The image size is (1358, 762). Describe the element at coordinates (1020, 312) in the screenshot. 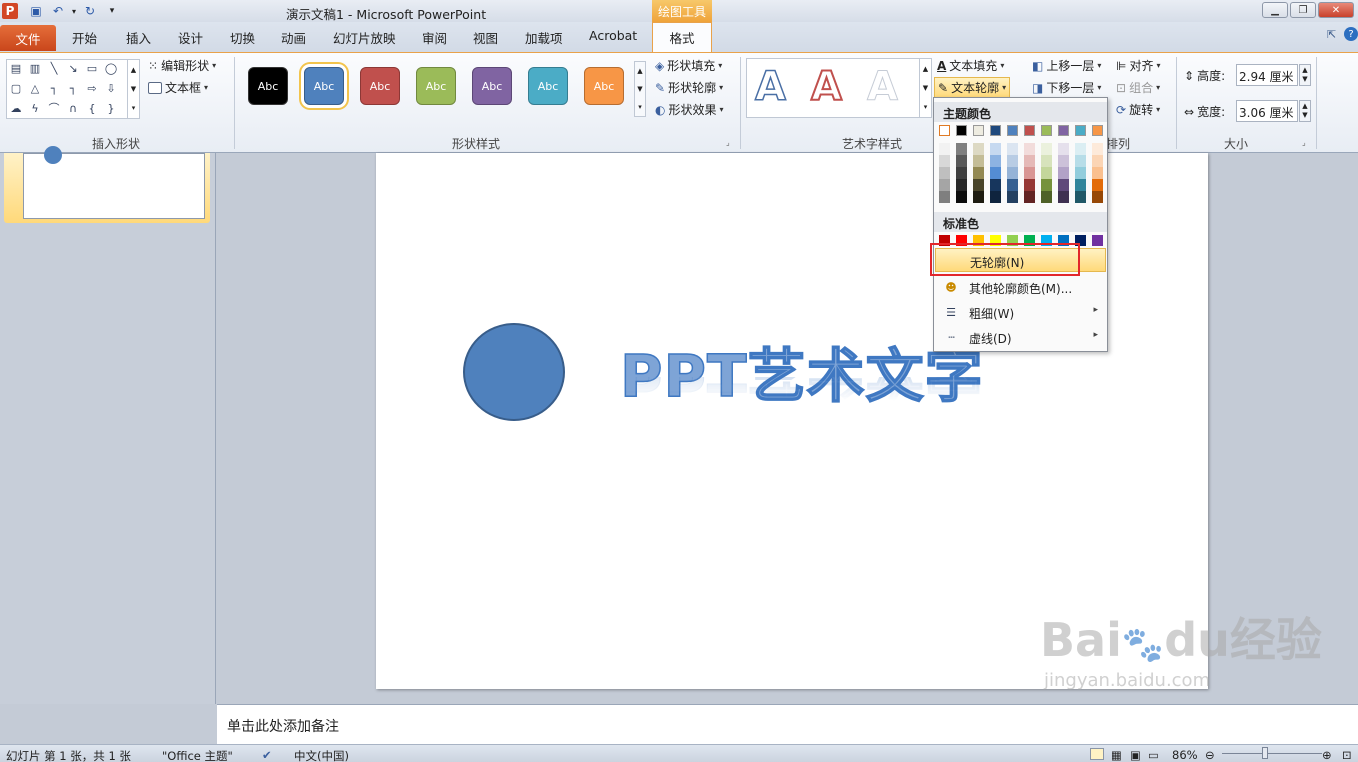

I see `weight-menu-item: ☰ 粗细(W) ▸` at that location.